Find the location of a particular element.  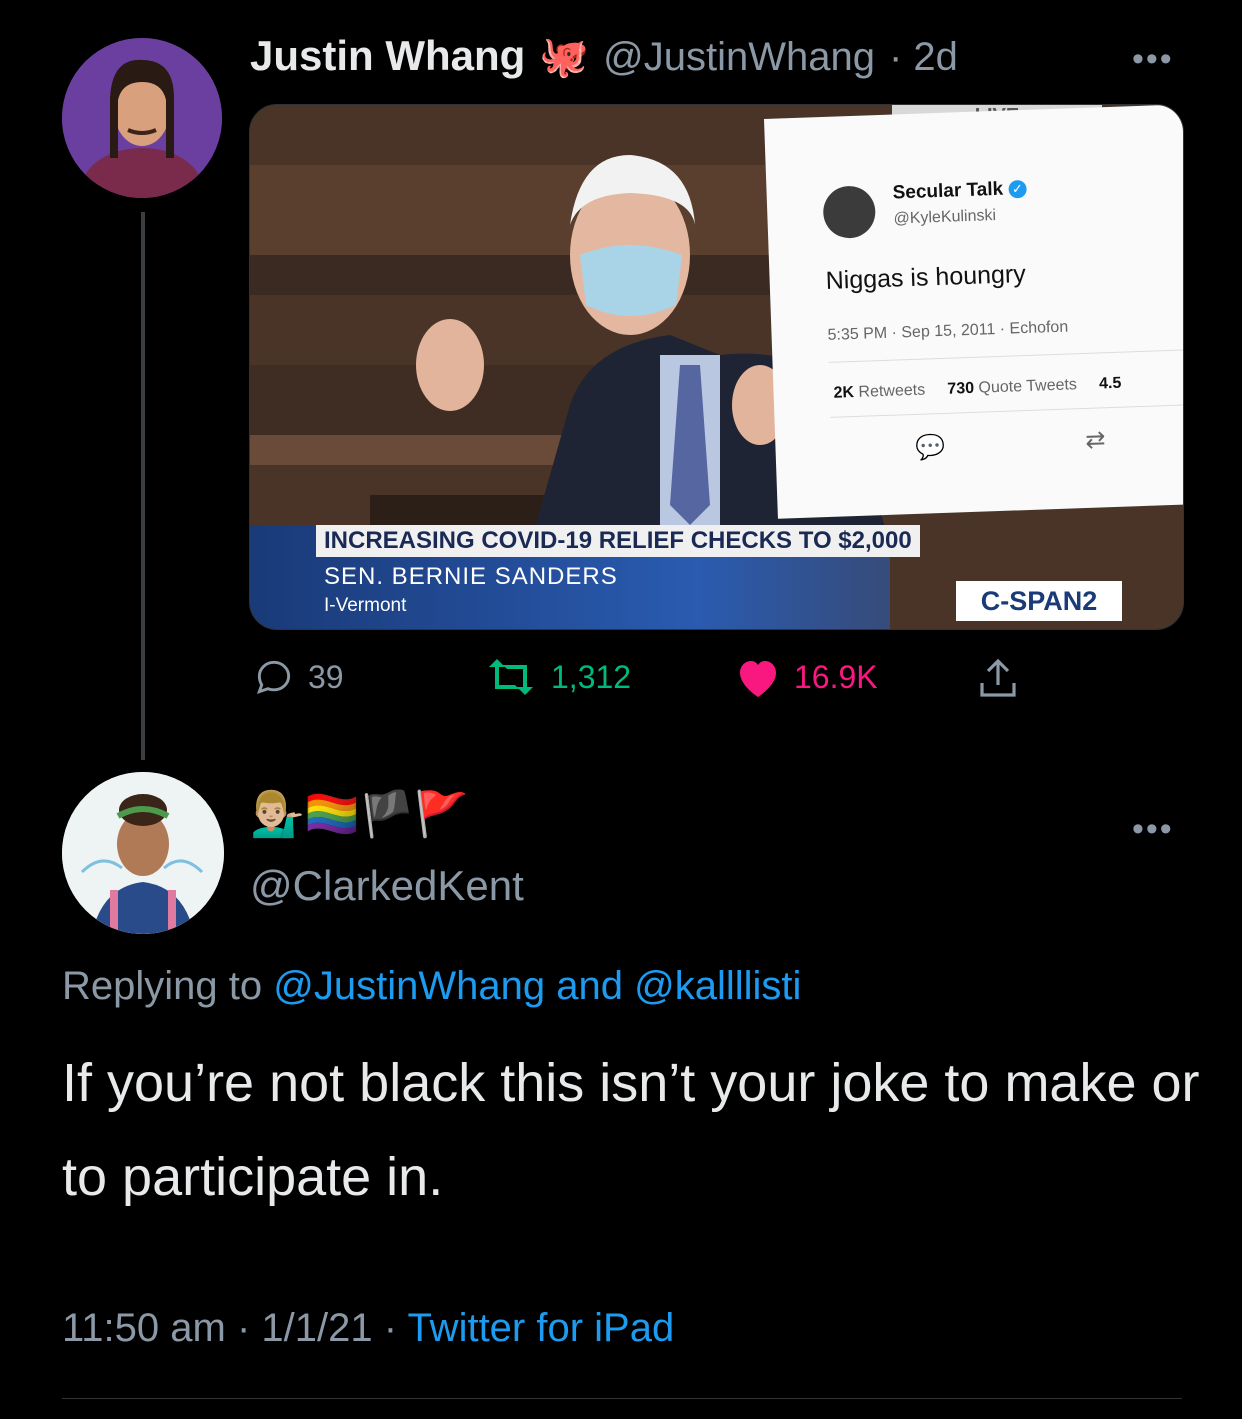

mention-justinwhang: @JustinWhang is located at coordinates (409, 986).